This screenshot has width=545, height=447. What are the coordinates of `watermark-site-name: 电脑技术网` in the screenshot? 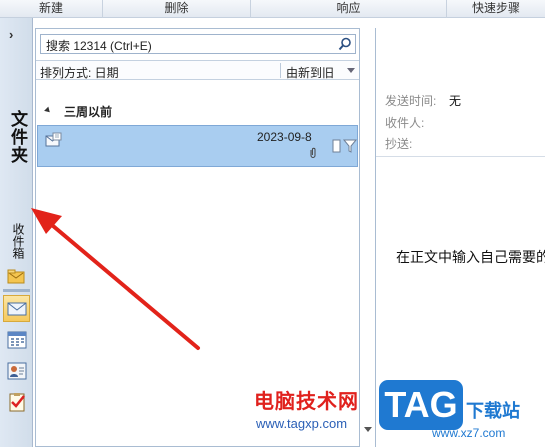 It's located at (306, 402).